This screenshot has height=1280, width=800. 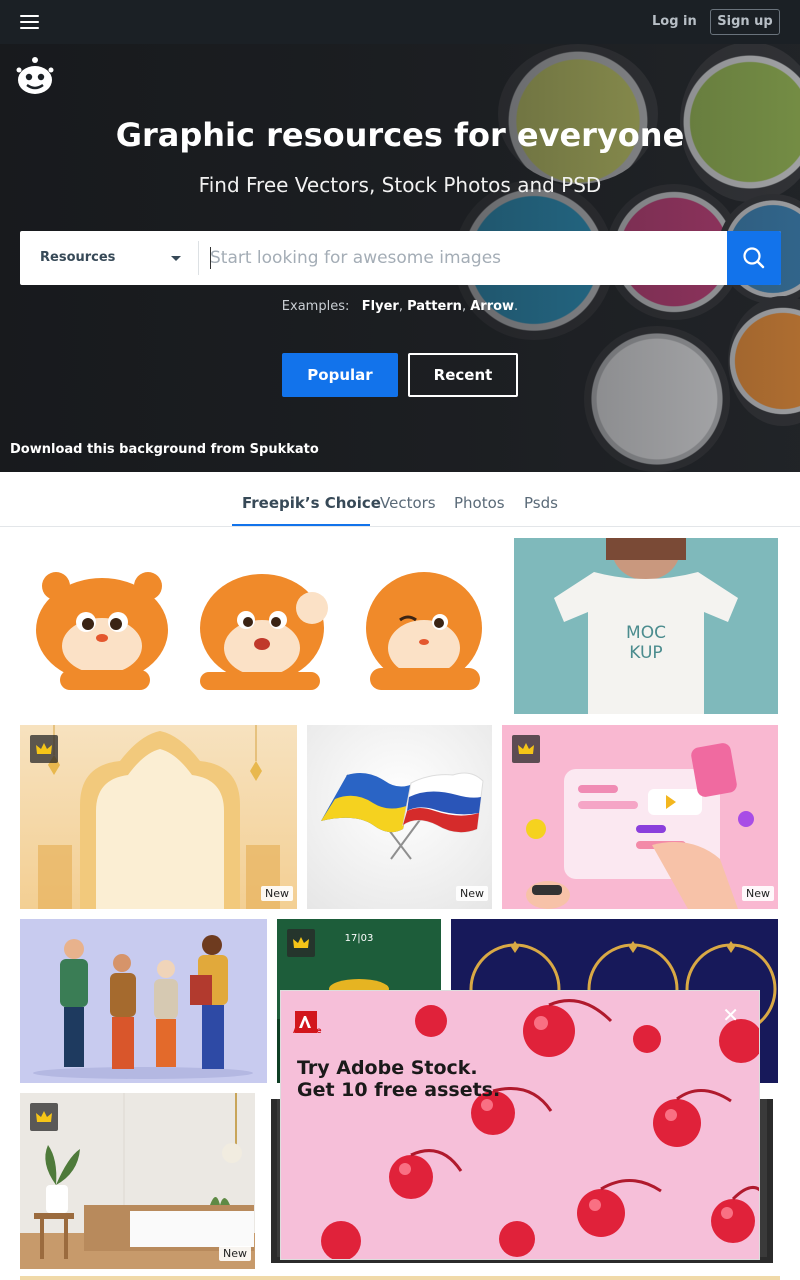 What do you see at coordinates (143, 1007) in the screenshot?
I see `students-illustration` at bounding box center [143, 1007].